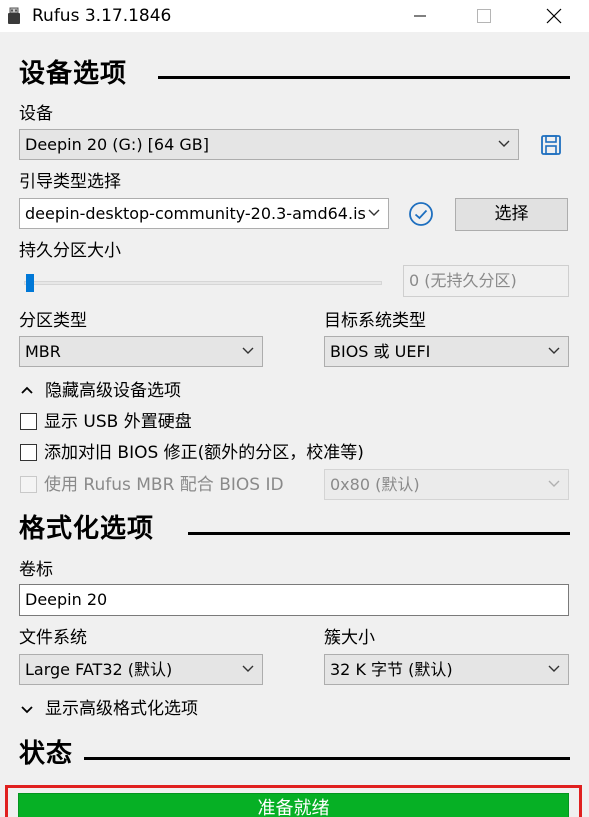 This screenshot has width=589, height=817. Describe the element at coordinates (554, 16) in the screenshot. I see `close-button` at that location.